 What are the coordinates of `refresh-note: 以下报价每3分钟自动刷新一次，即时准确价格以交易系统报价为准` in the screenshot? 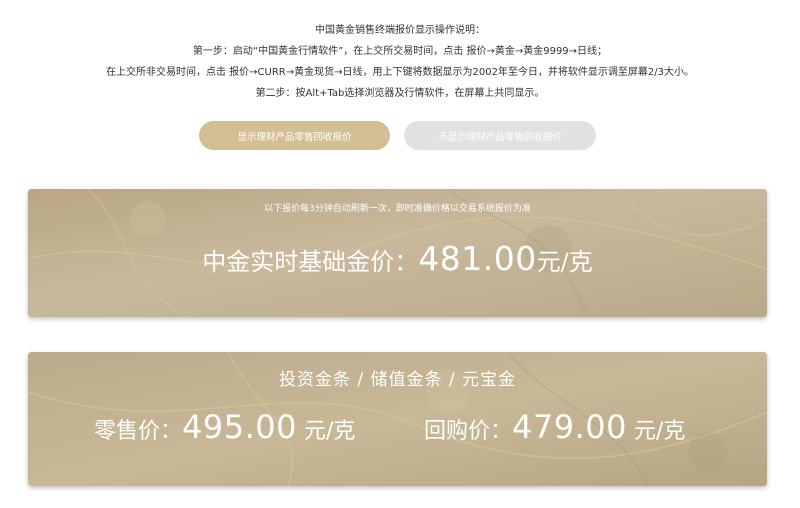 It's located at (397, 209).